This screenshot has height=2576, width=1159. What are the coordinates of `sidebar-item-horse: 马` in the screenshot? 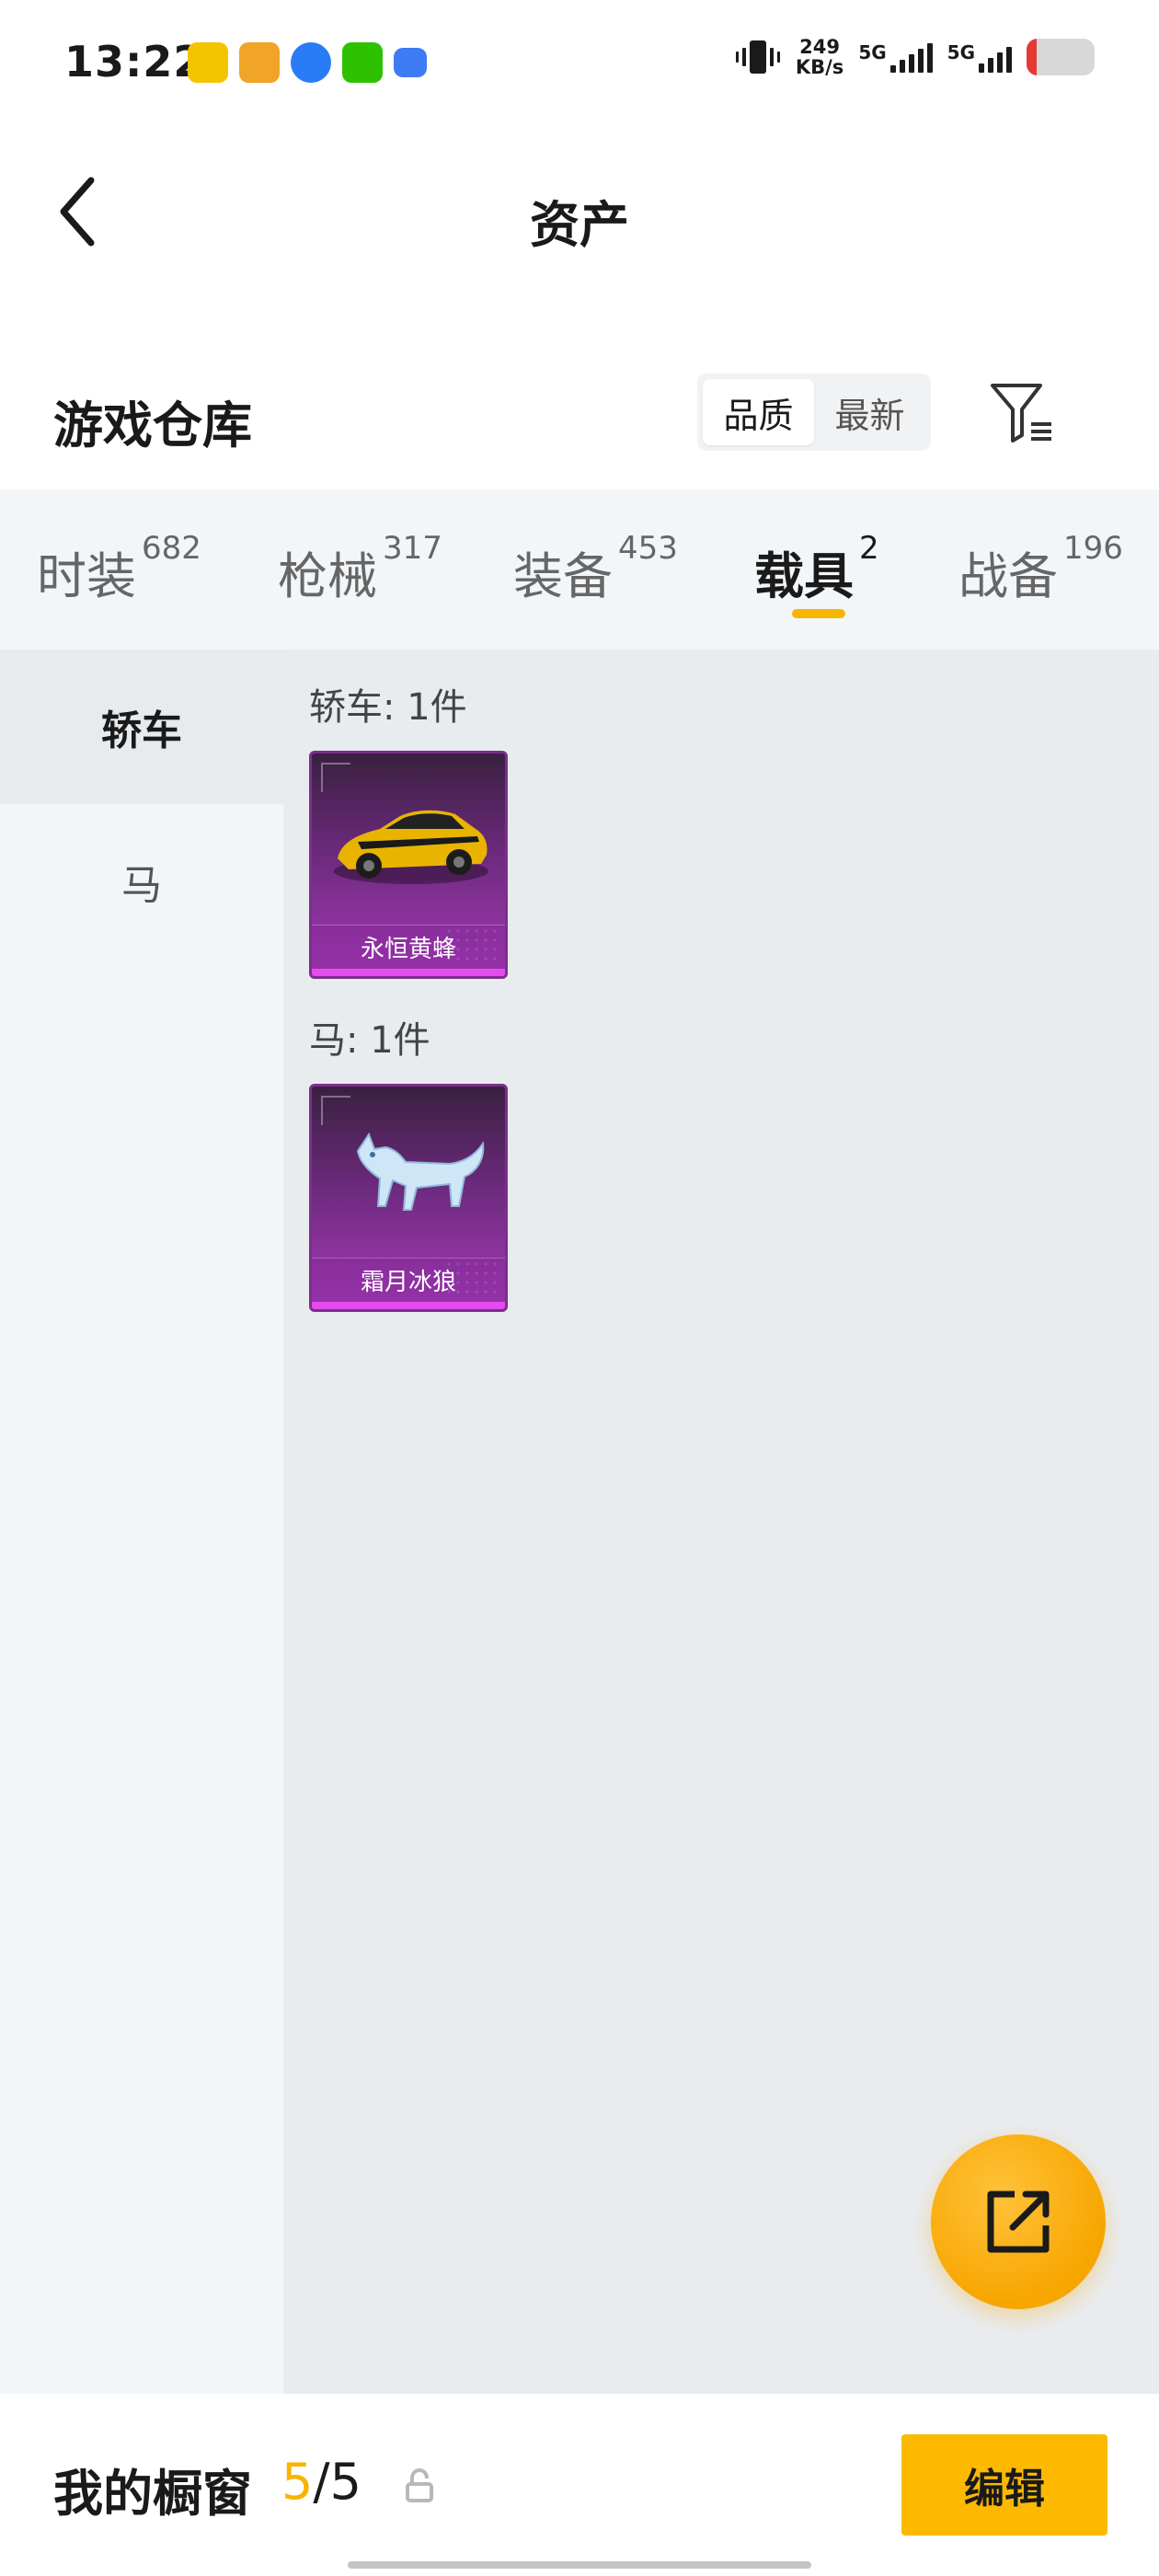 It's located at (141, 881).